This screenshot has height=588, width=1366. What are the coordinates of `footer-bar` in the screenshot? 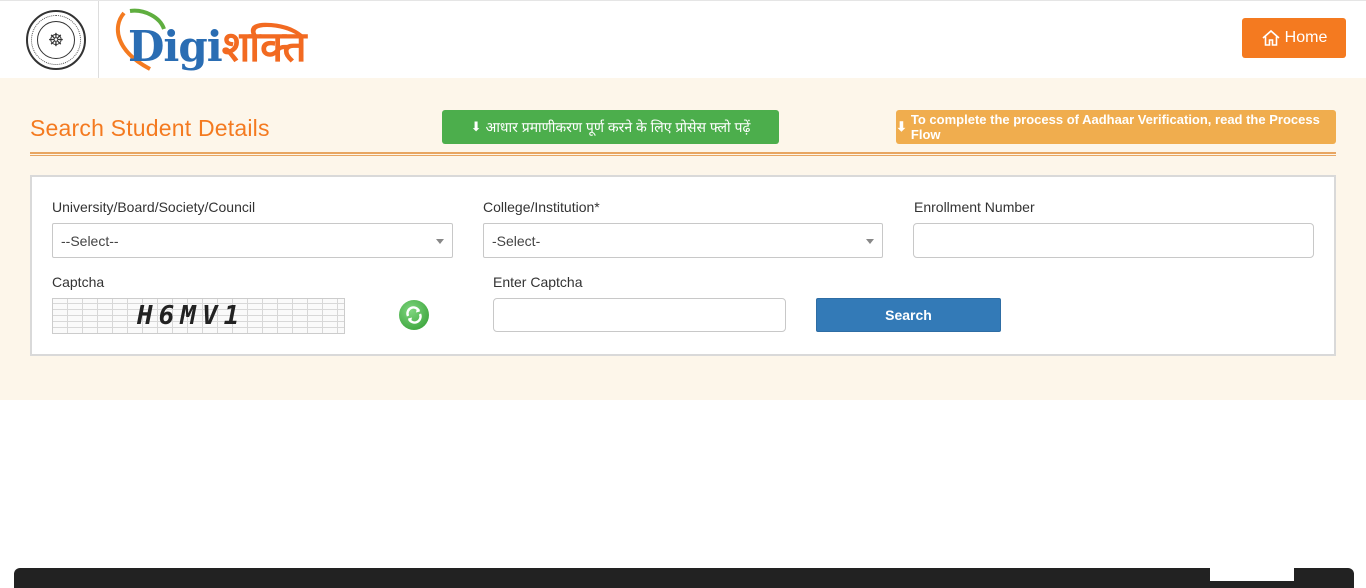 It's located at (684, 578).